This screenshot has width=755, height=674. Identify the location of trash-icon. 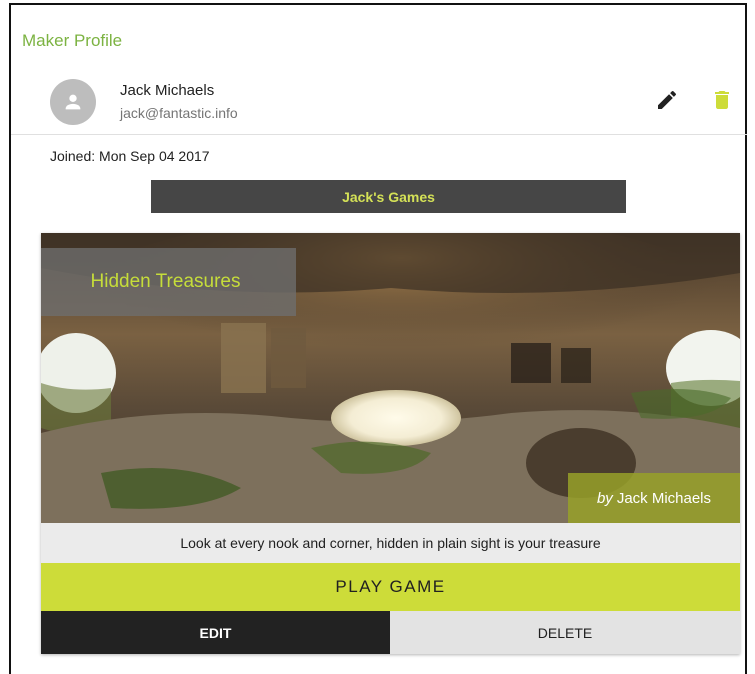
(722, 100).